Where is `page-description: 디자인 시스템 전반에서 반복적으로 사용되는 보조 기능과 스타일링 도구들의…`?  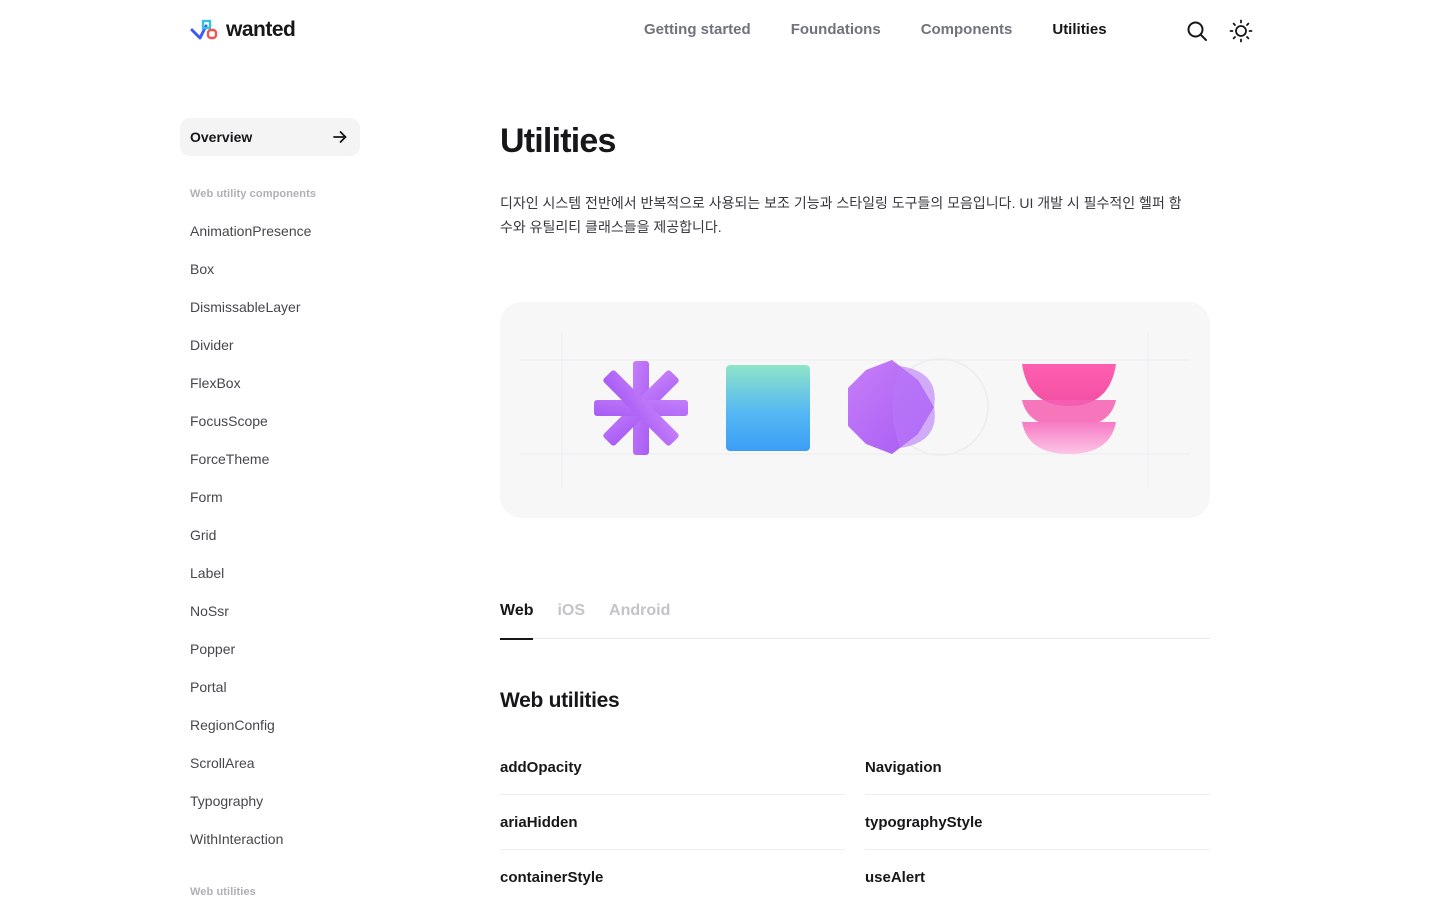
page-description: 디자인 시스템 전반에서 반복적으로 사용되는 보조 기능과 스타일링 도구들의… is located at coordinates (841, 215).